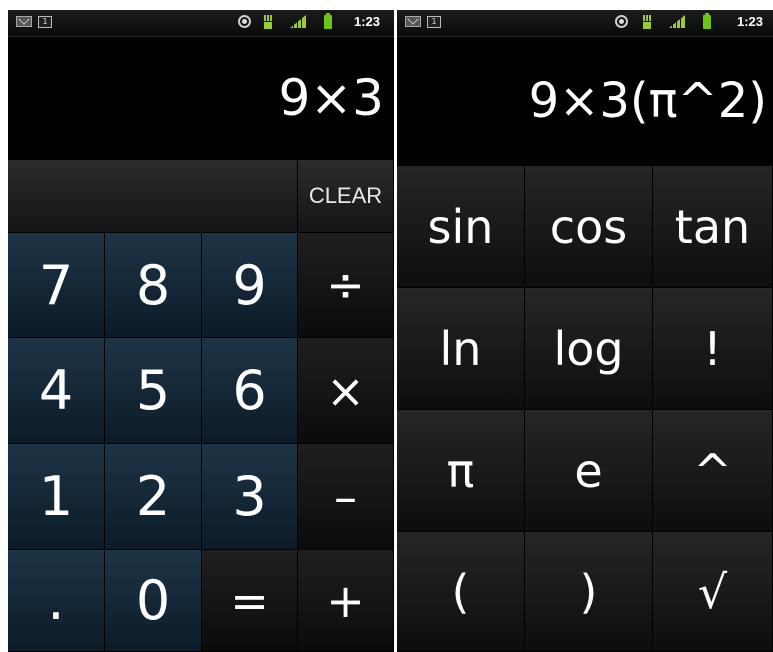 Image resolution: width=773 pixels, height=652 pixels. Describe the element at coordinates (153, 497) in the screenshot. I see `digit-2-button: 2` at that location.